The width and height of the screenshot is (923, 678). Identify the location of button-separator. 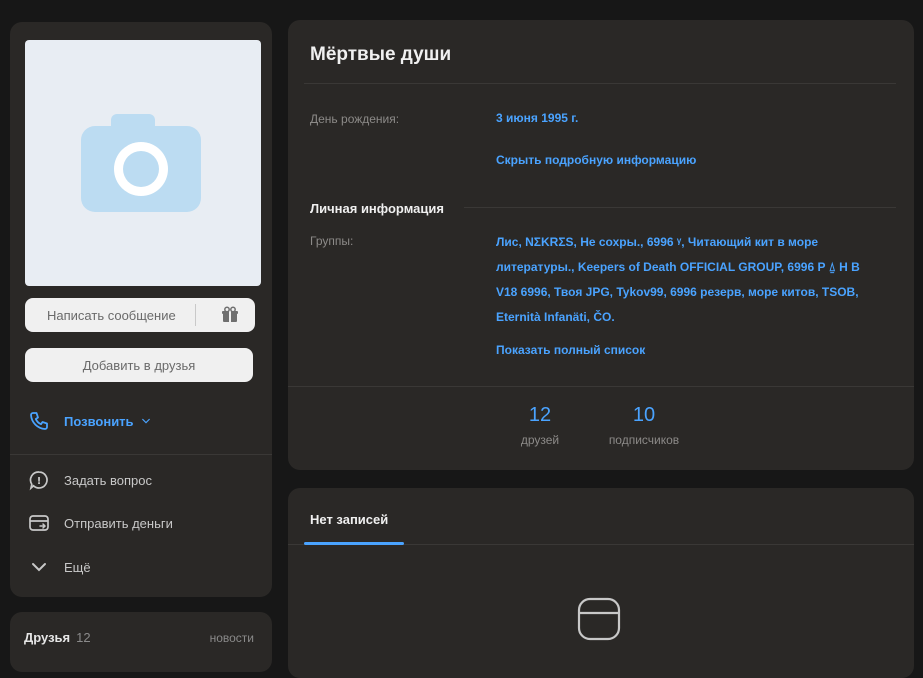
(195, 315).